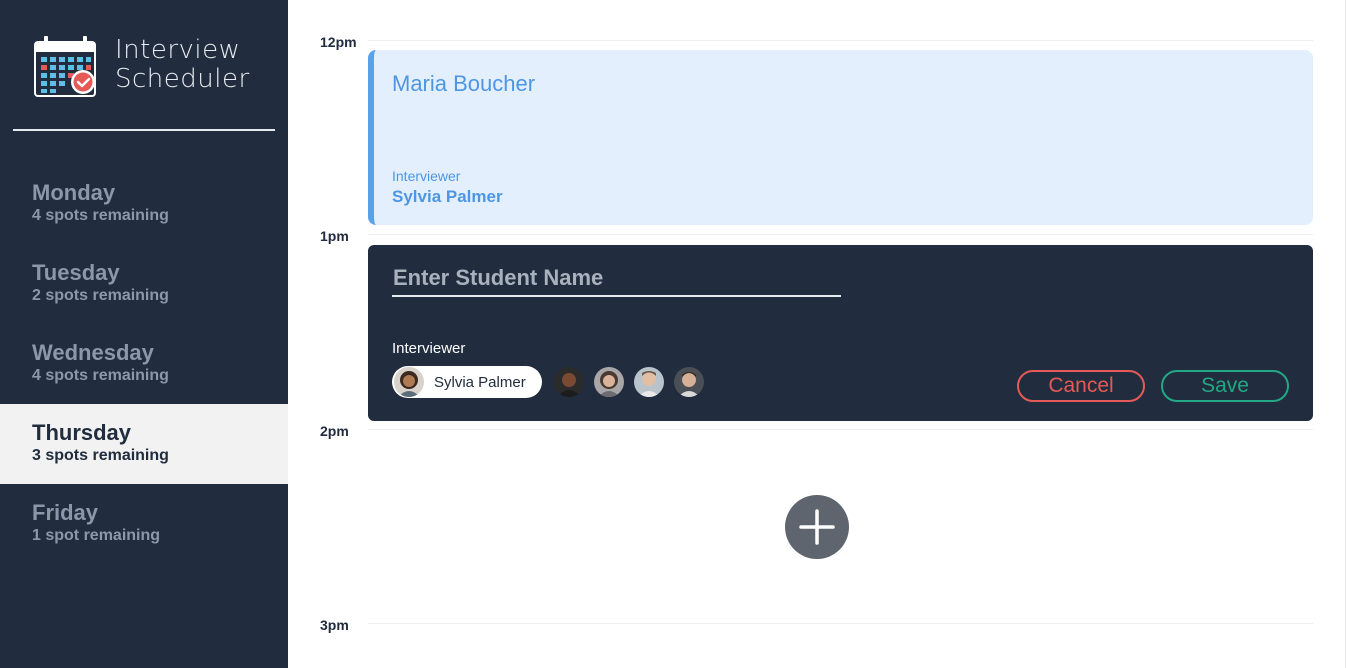 This screenshot has width=1346, height=668. What do you see at coordinates (100, 455) in the screenshot?
I see `day-spots: 3 spots remaining` at bounding box center [100, 455].